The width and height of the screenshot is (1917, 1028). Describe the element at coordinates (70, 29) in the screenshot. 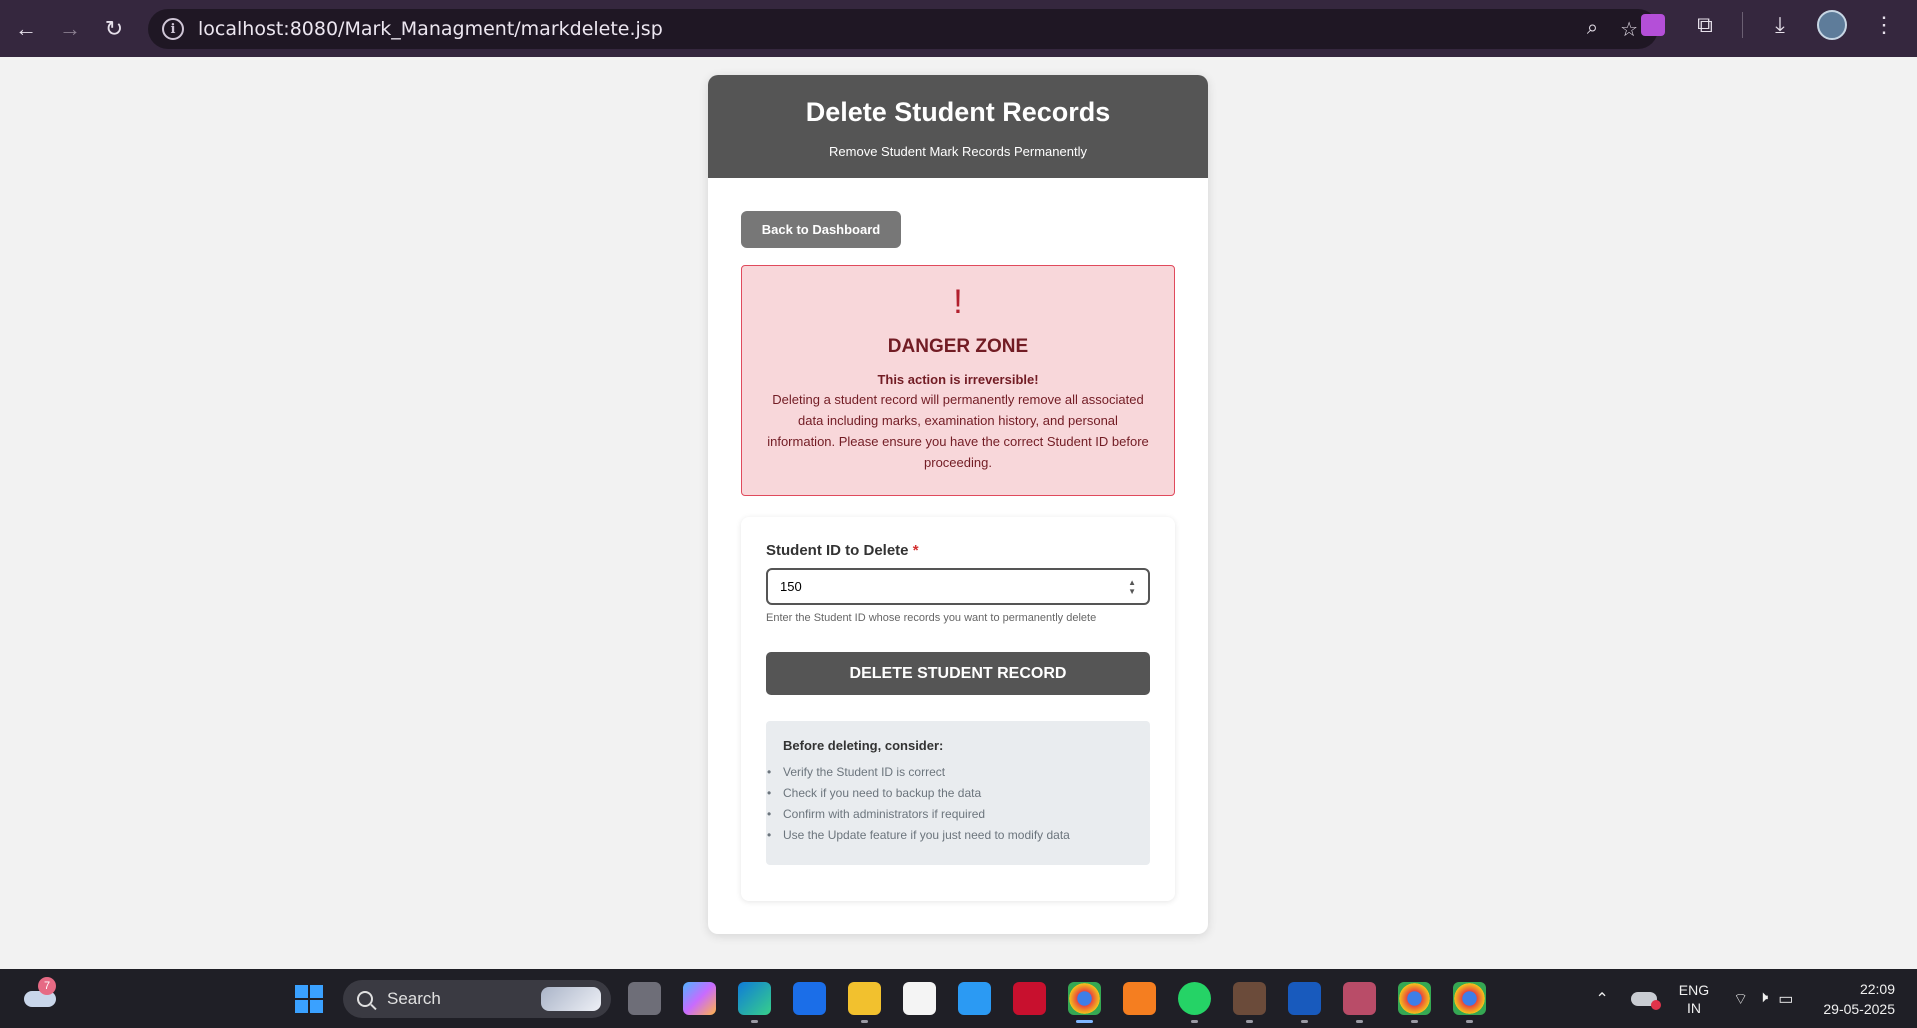

I see `forward-arrow-icon: →` at that location.